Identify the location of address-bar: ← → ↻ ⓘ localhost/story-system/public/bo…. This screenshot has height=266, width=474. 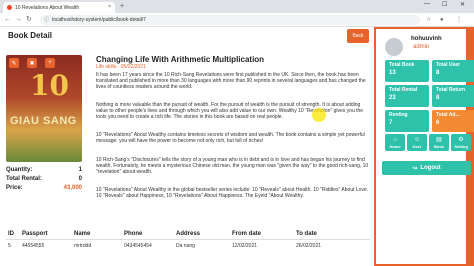
(237, 20).